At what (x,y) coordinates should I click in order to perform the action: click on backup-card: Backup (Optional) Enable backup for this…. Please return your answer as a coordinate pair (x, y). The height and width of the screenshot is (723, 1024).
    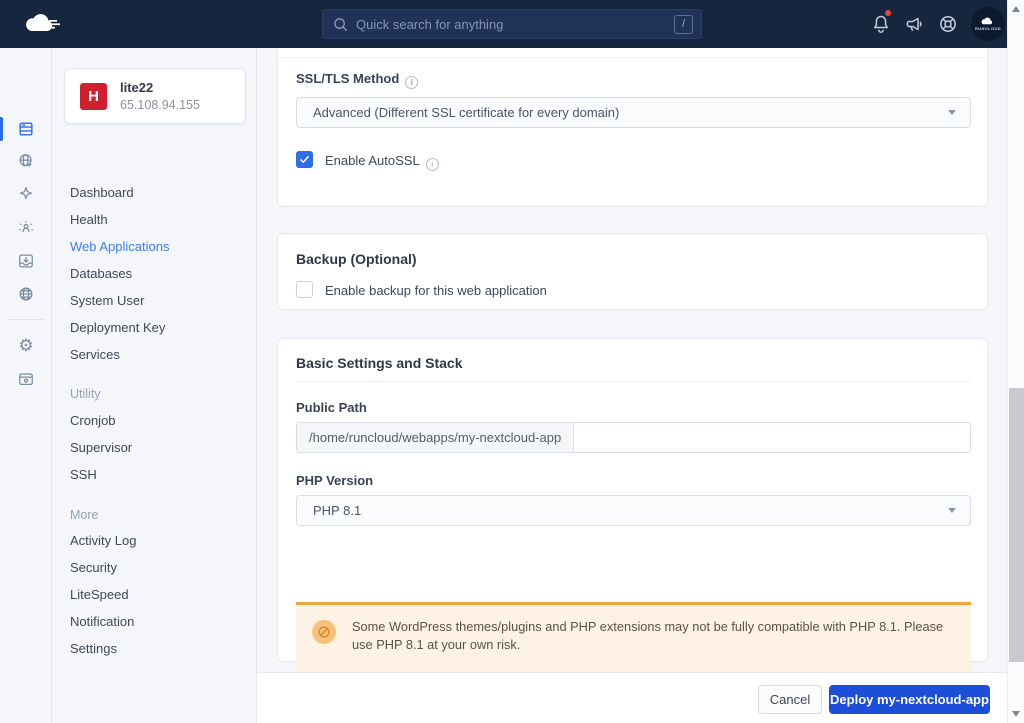
    Looking at the image, I should click on (632, 271).